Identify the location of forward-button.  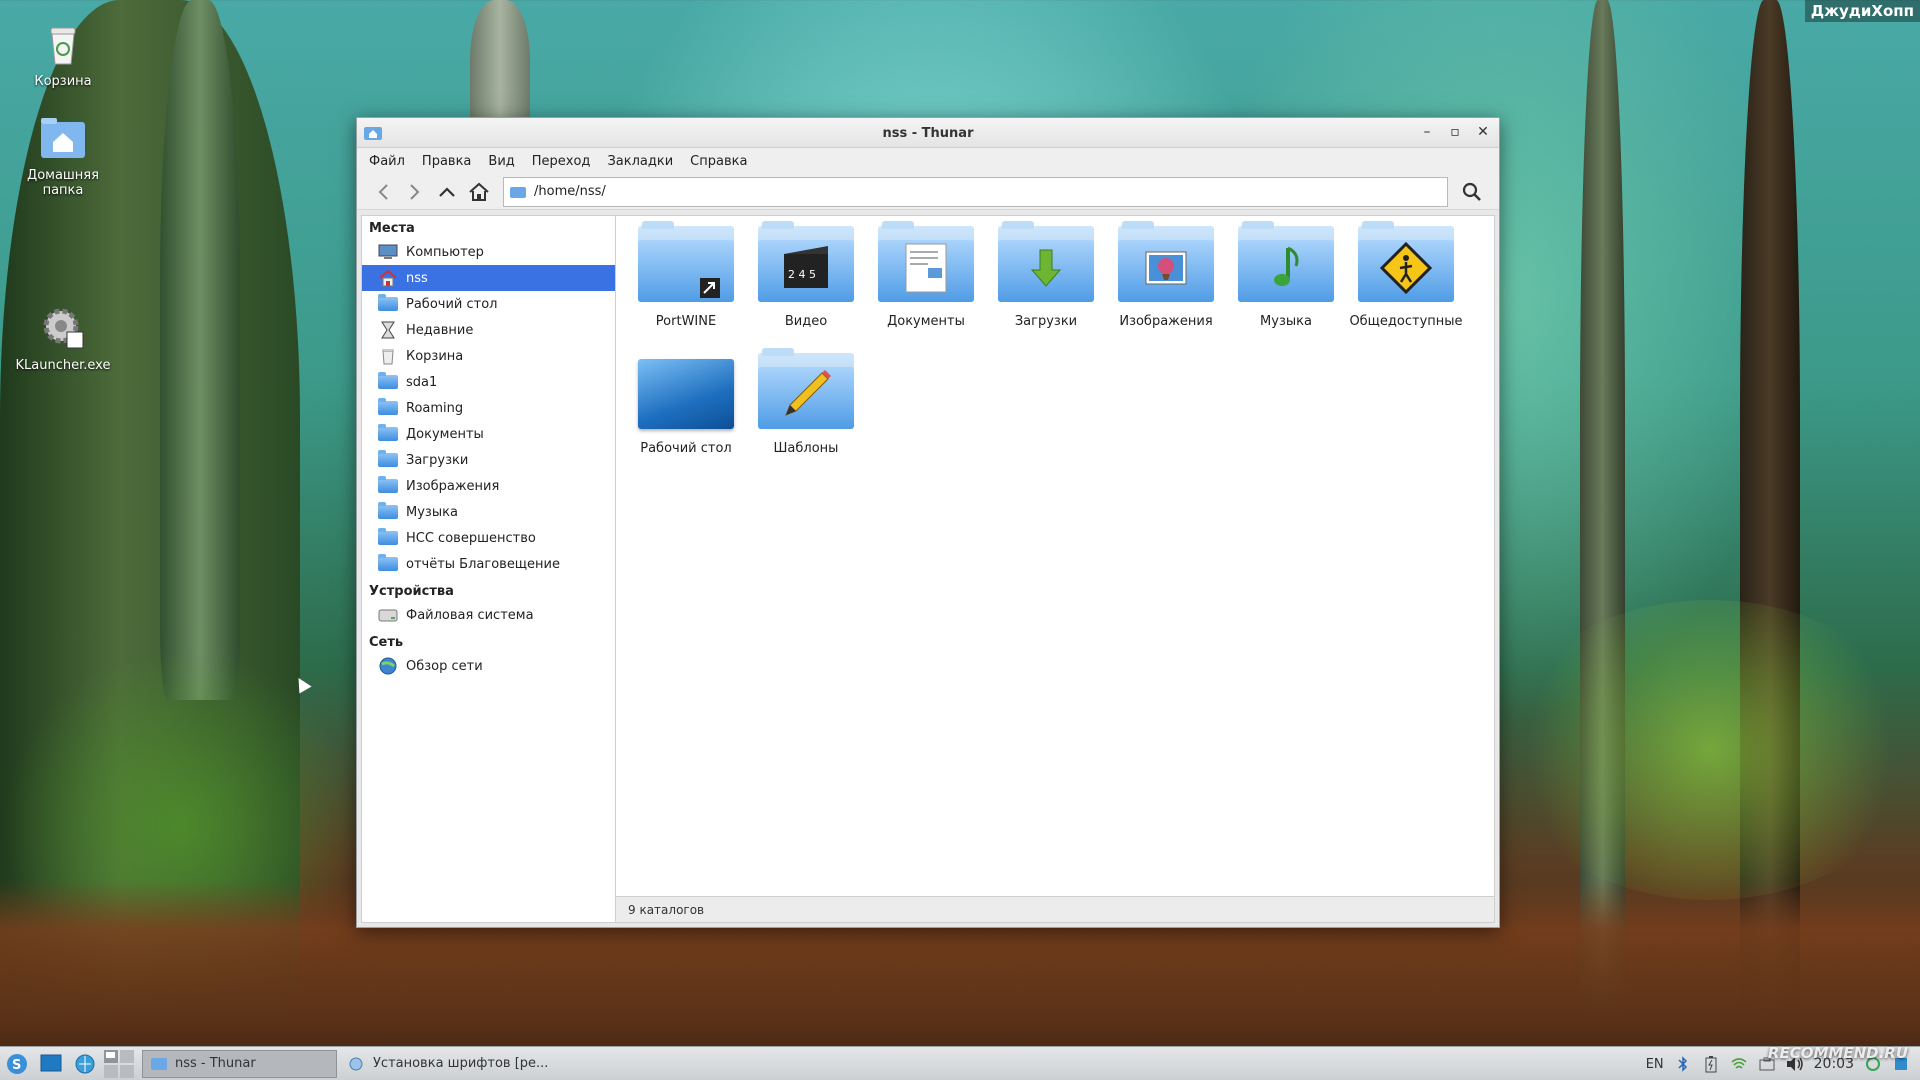
(415, 192).